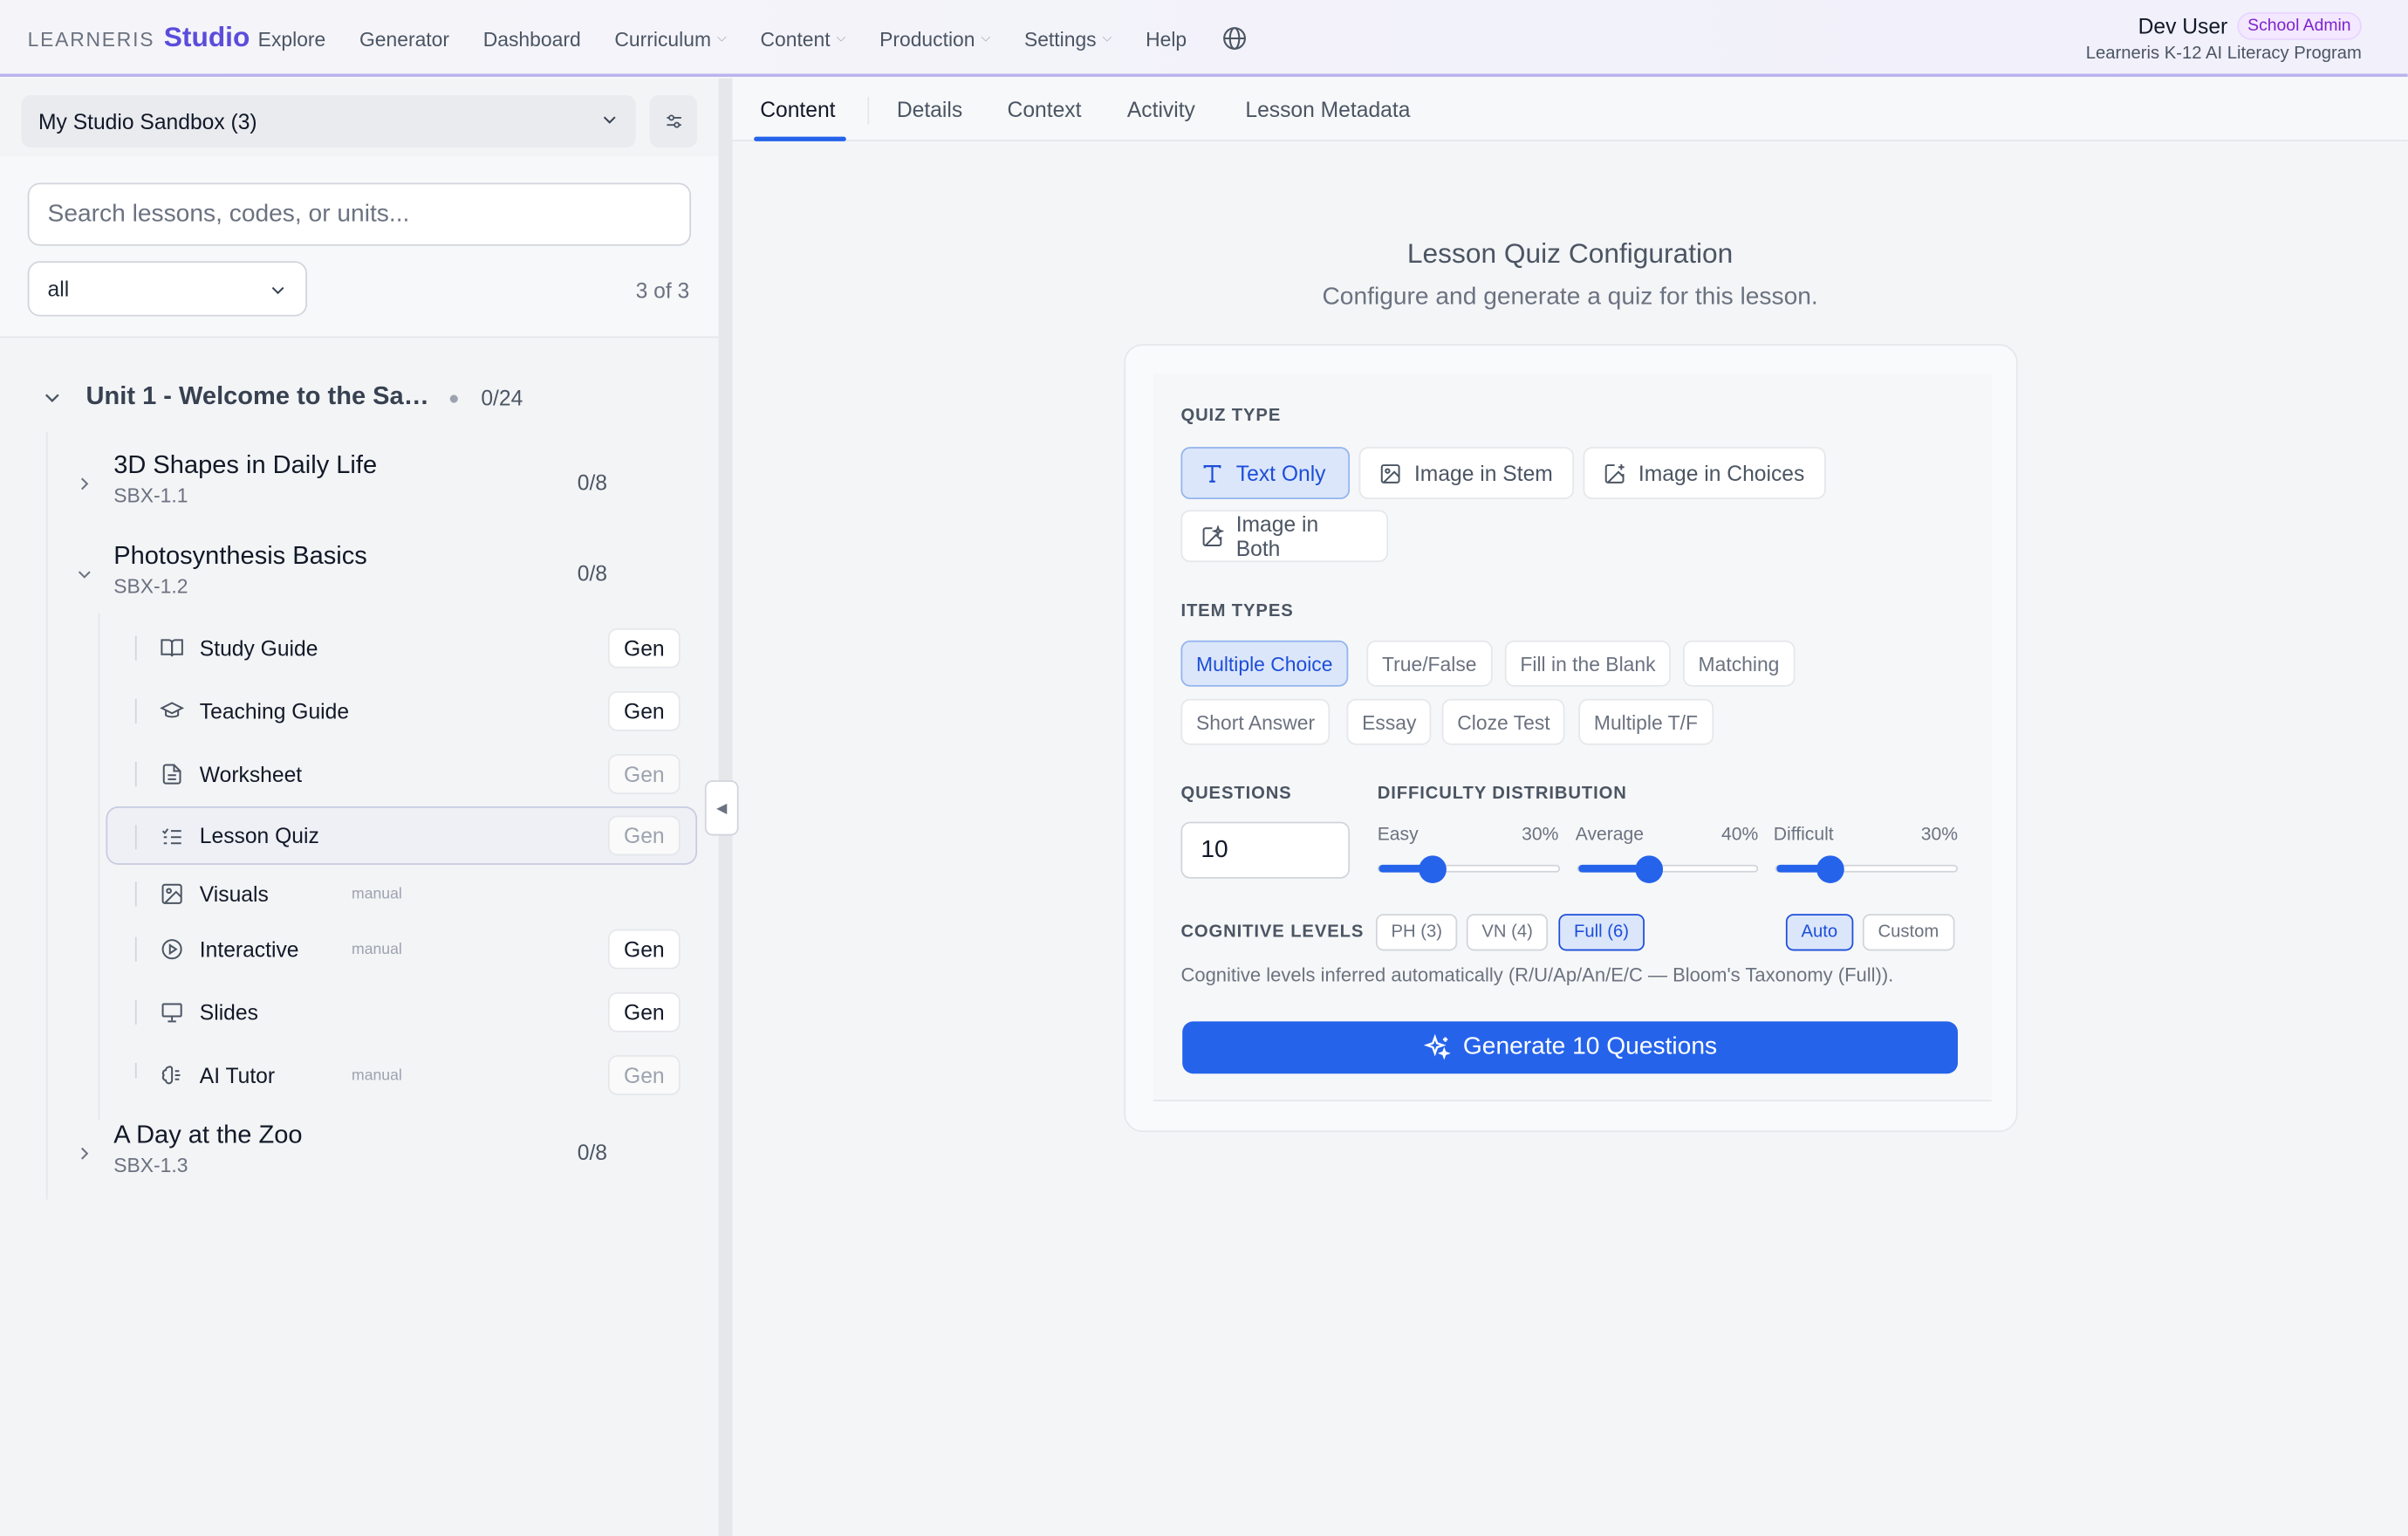 Image resolution: width=2408 pixels, height=1536 pixels. Describe the element at coordinates (532, 38) in the screenshot. I see `nav-dashboard: Dashboard` at that location.